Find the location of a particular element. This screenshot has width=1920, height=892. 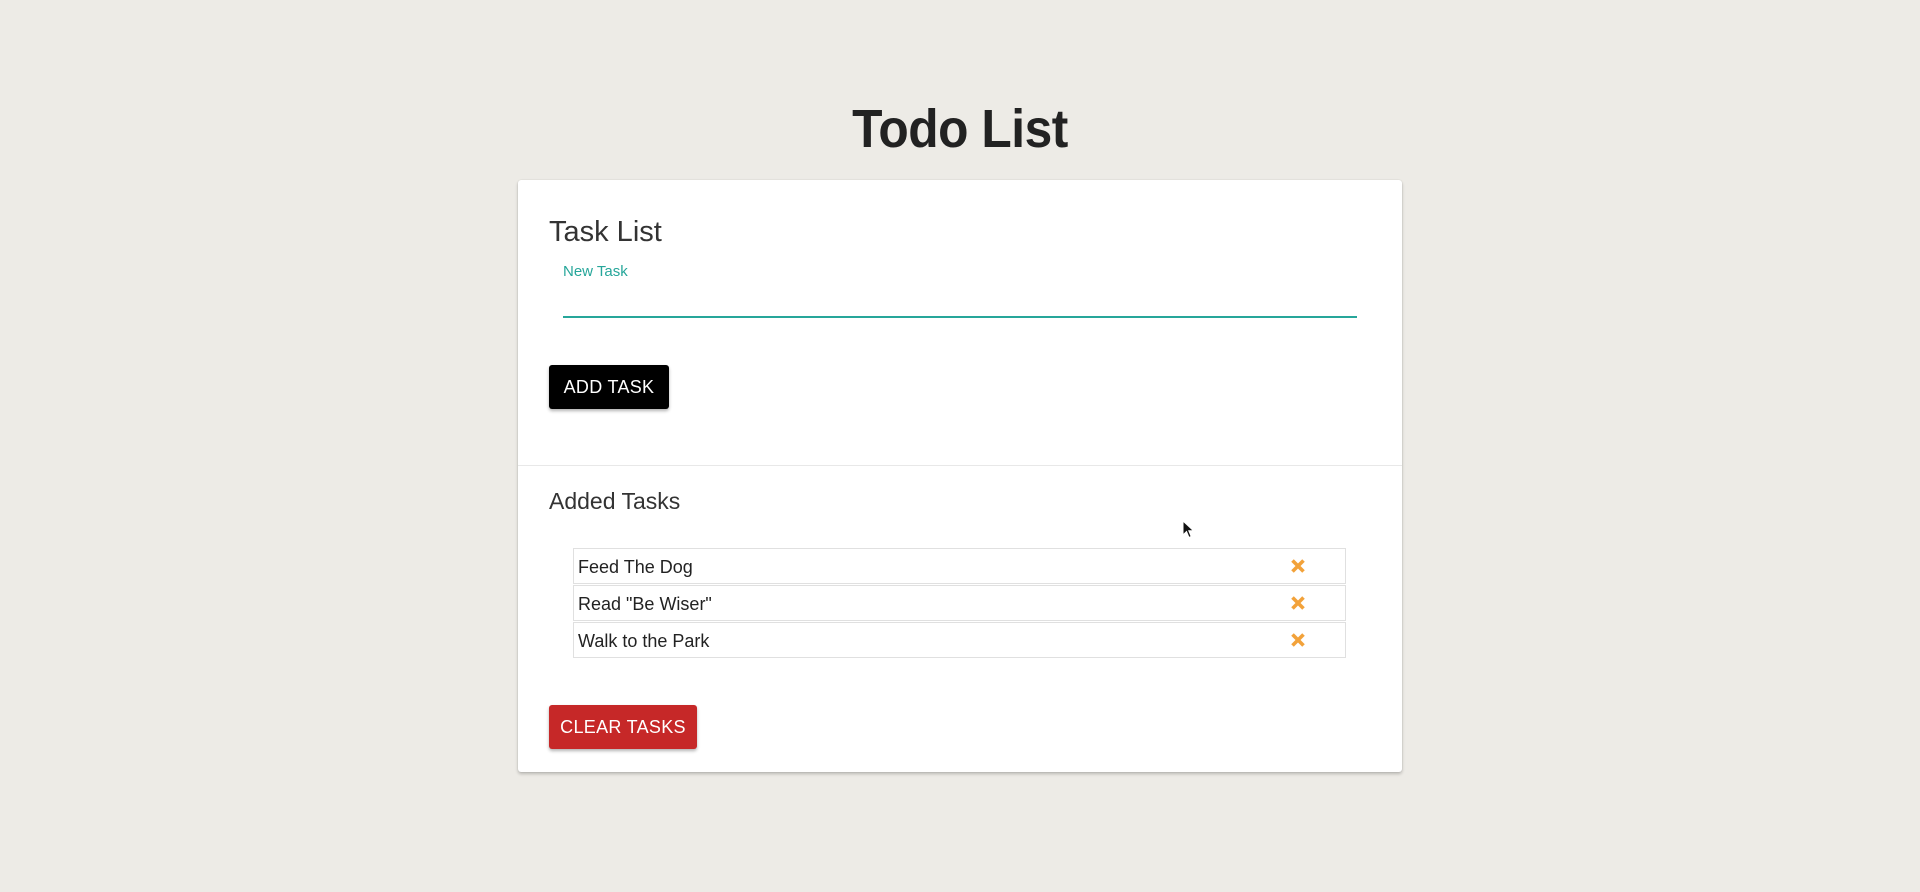

page-title: Todo List is located at coordinates (960, 129).